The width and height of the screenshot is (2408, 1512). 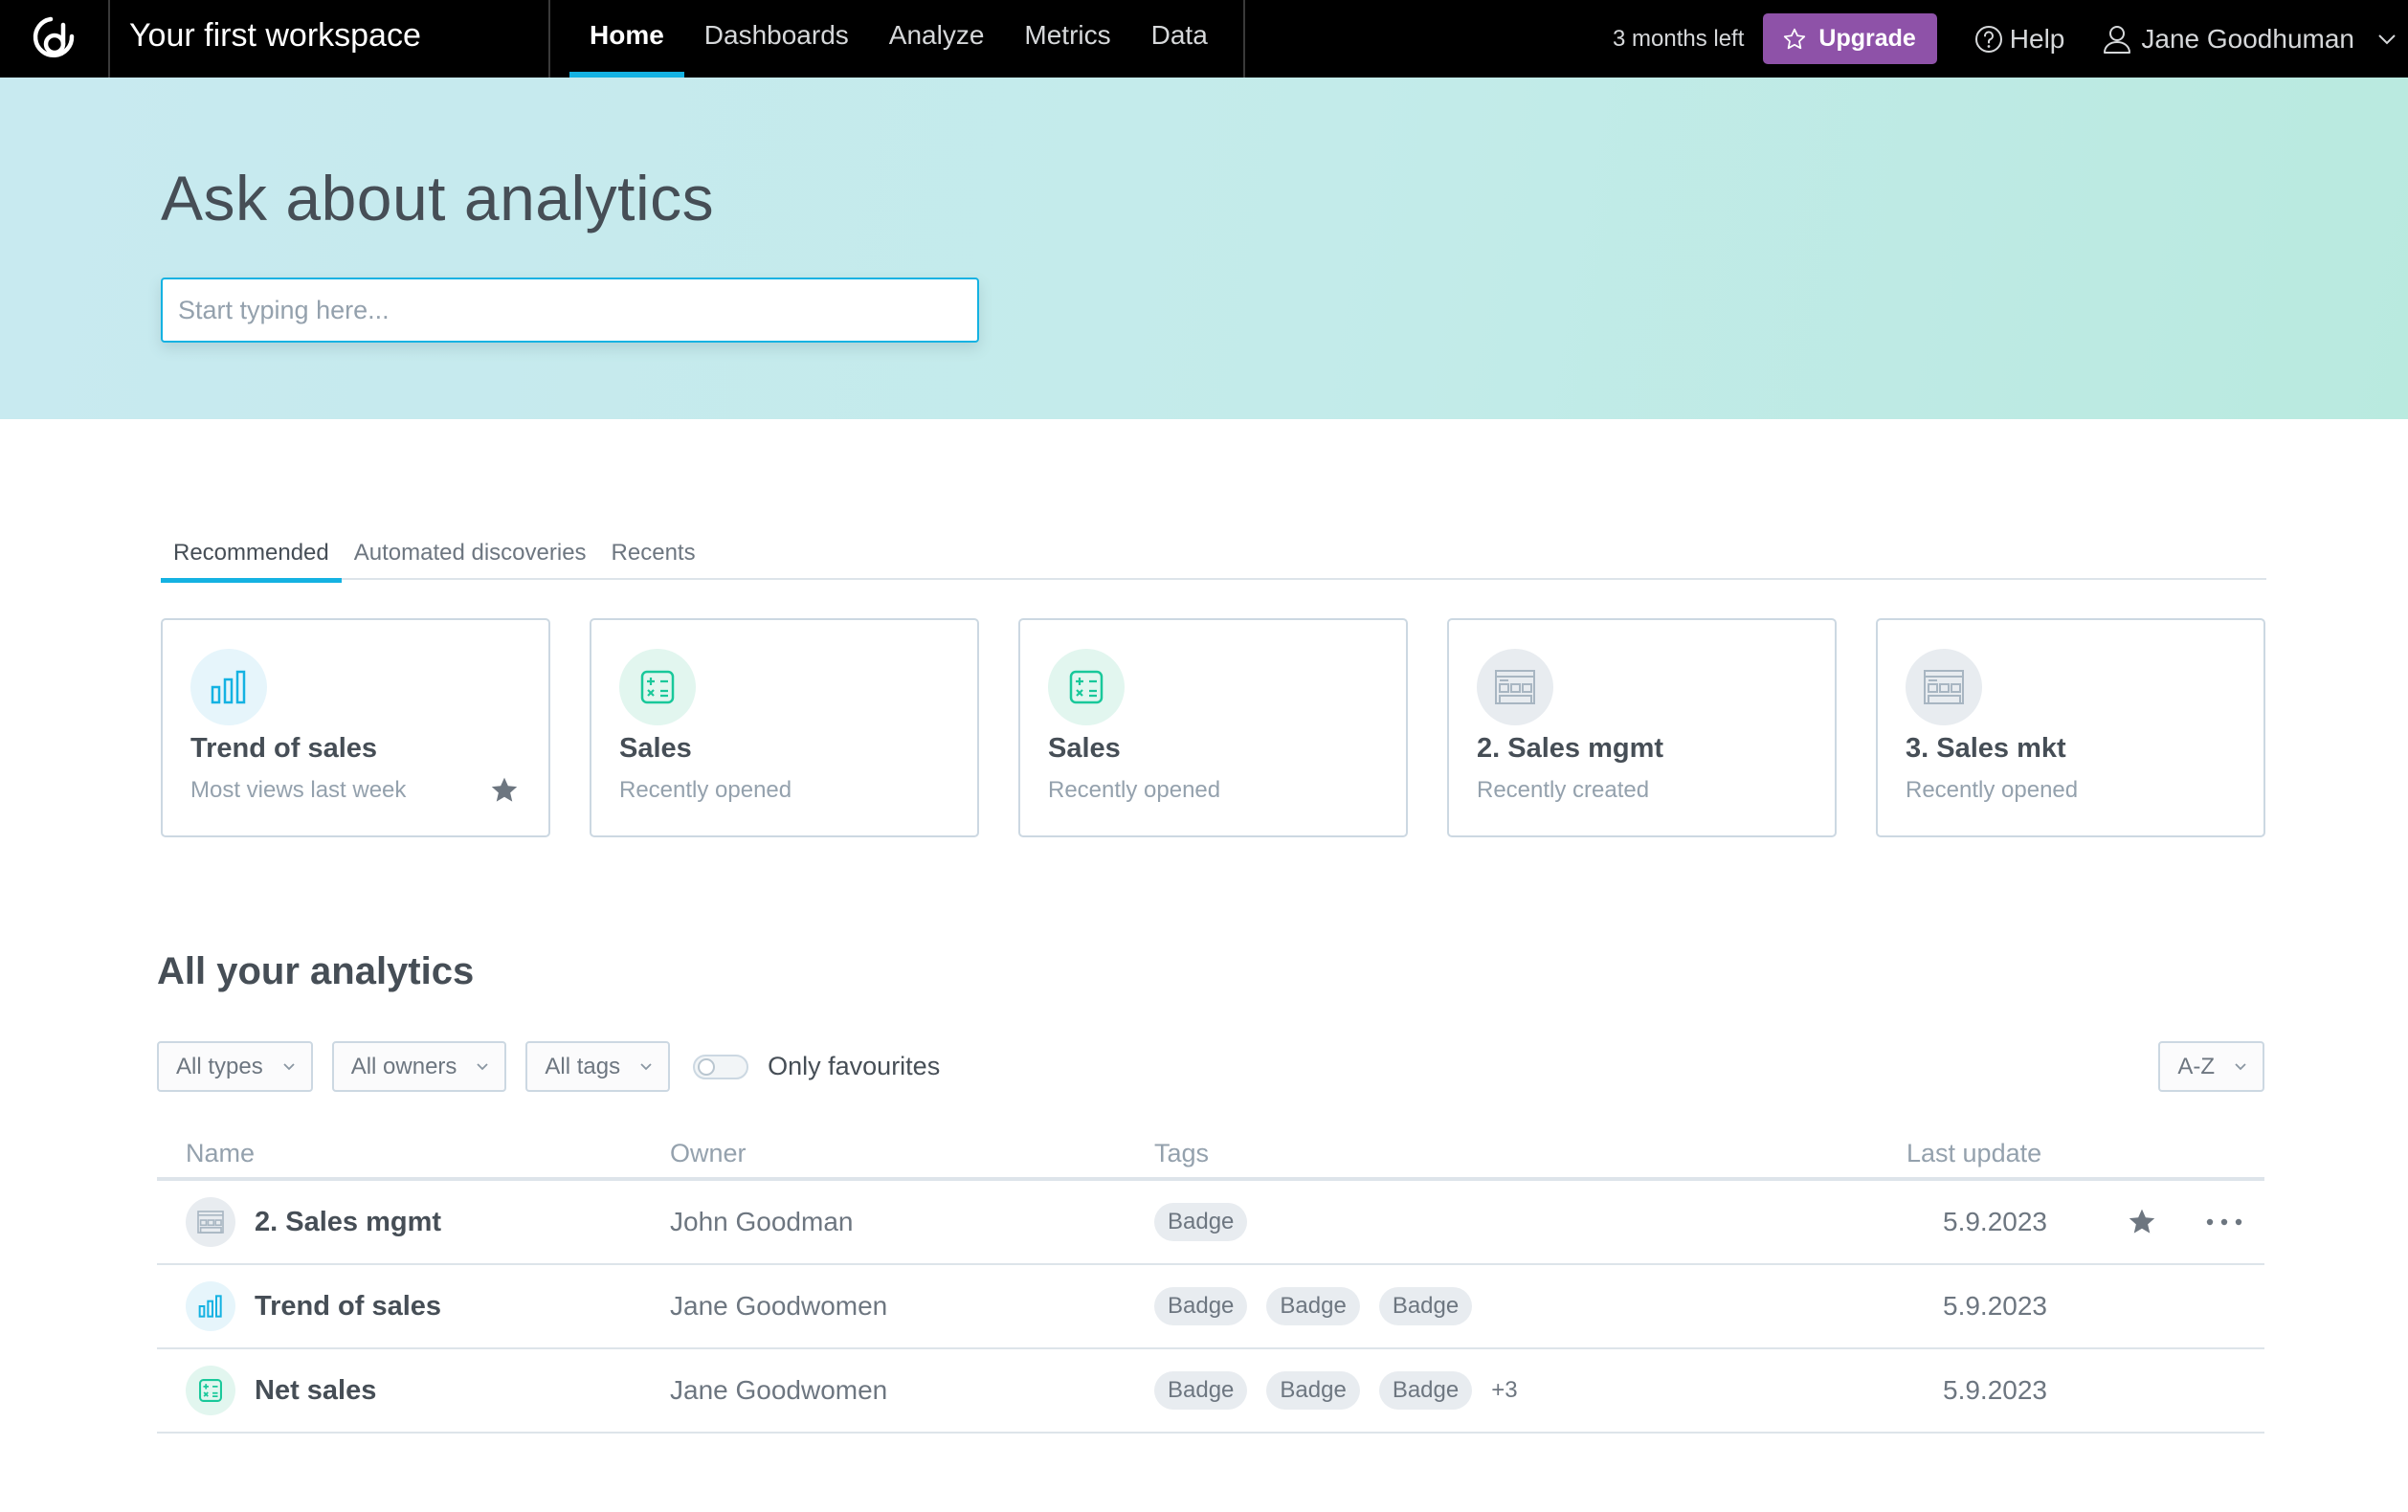 I want to click on nav-metrics: Metrics, so click(x=1067, y=39).